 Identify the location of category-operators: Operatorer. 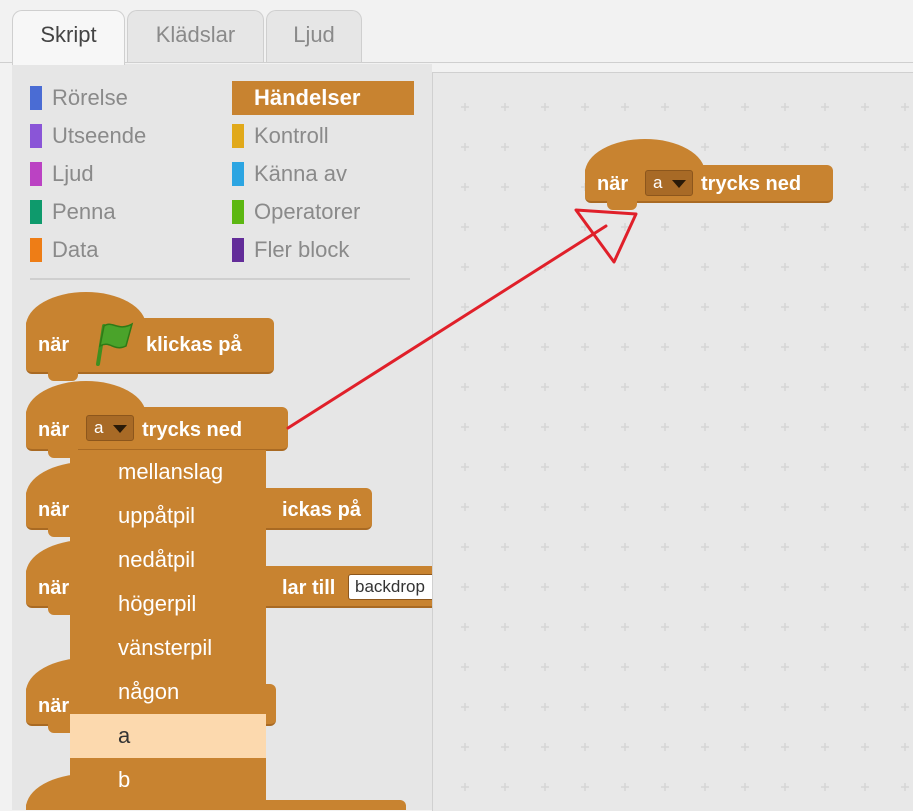
(323, 212).